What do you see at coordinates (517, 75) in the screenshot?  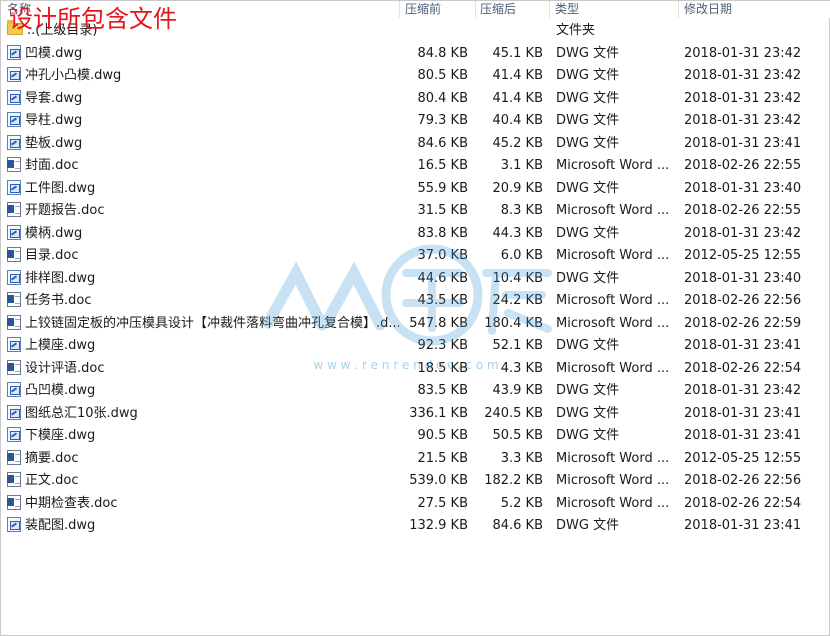 I see `size-after: 41.4 KB` at bounding box center [517, 75].